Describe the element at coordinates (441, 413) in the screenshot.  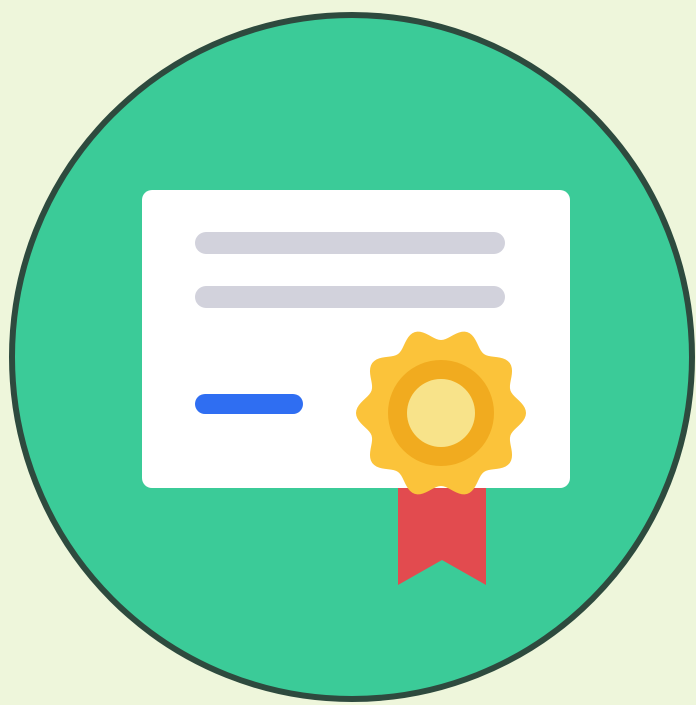
I see `seal-center` at that location.